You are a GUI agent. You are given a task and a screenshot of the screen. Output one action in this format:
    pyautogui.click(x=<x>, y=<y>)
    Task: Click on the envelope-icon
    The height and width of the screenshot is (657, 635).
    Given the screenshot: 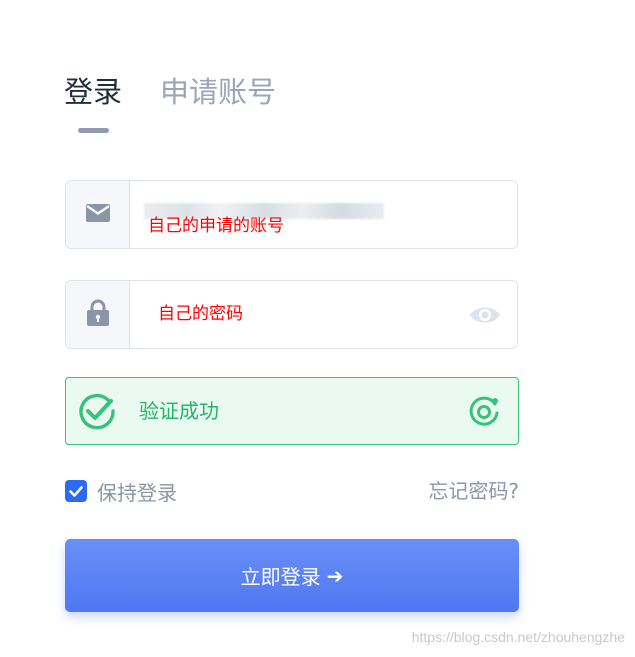 What is the action you would take?
    pyautogui.click(x=97, y=214)
    